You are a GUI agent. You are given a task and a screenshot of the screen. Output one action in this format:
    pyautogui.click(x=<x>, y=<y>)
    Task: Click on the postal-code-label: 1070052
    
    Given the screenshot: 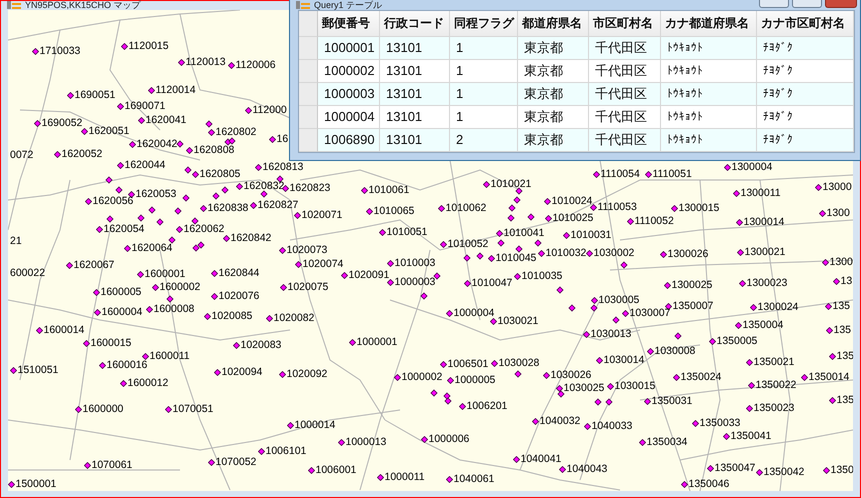 What is the action you would take?
    pyautogui.click(x=236, y=462)
    